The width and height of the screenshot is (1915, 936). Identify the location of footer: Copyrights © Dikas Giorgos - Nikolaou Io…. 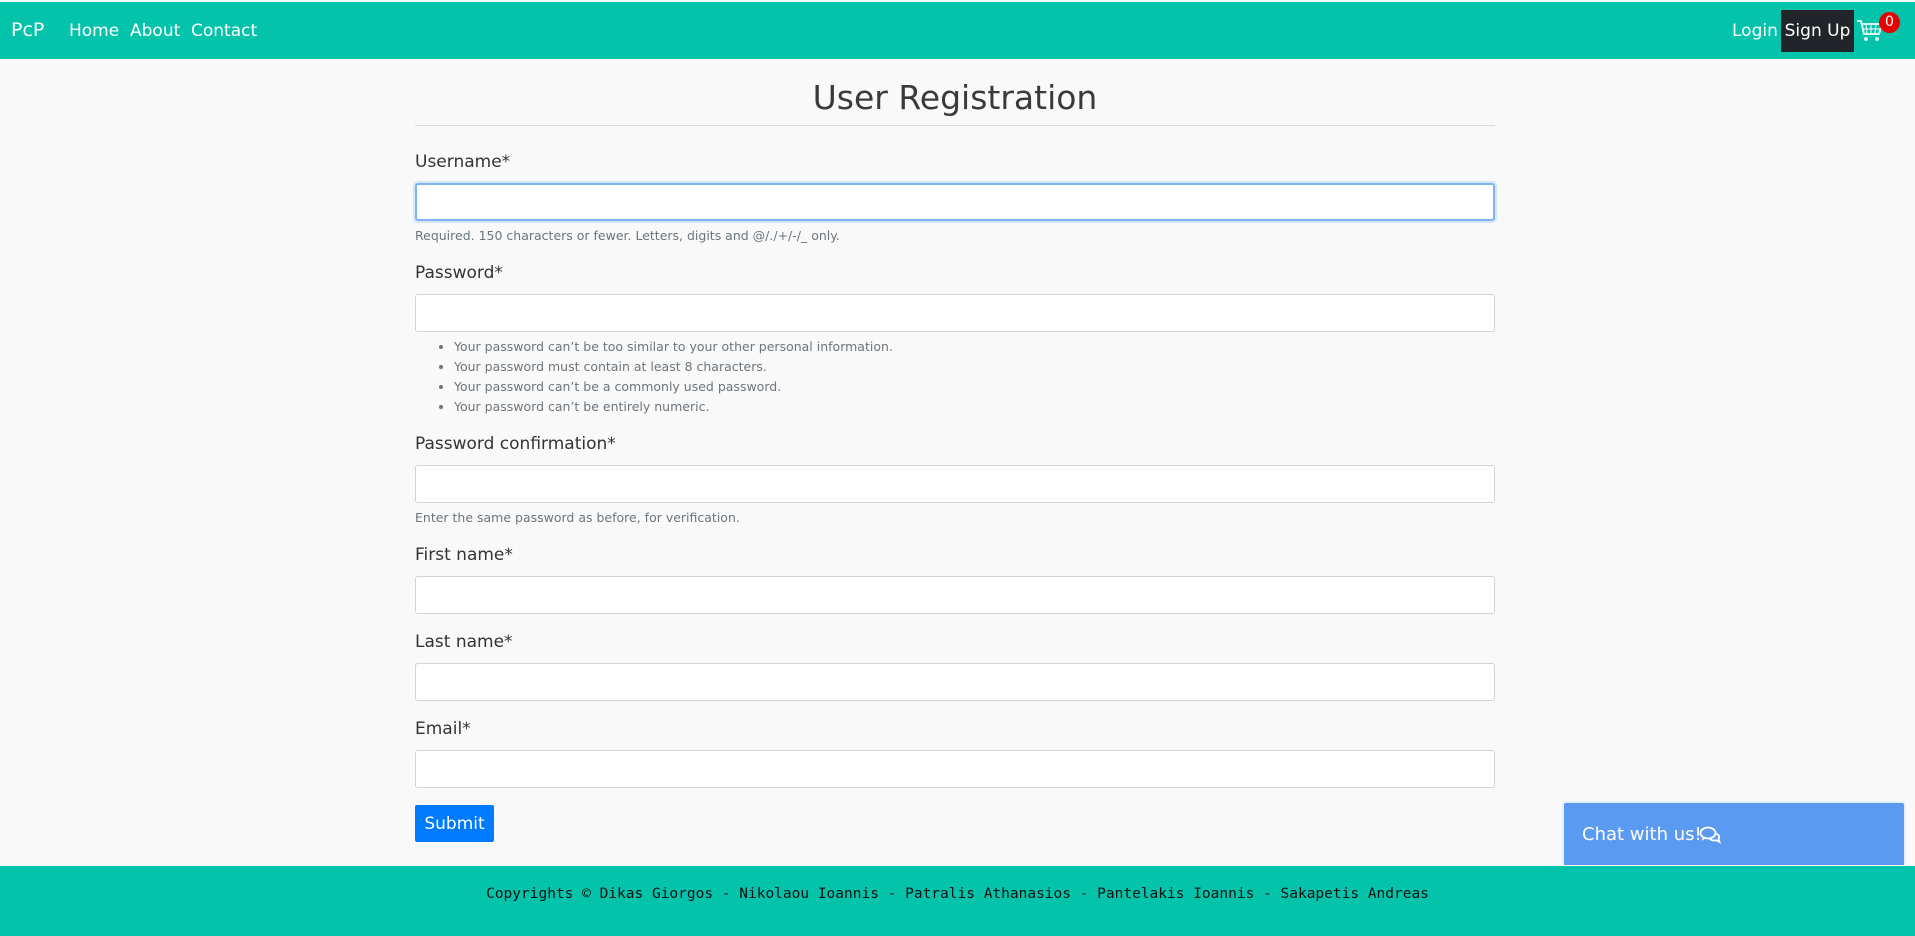
(957, 901).